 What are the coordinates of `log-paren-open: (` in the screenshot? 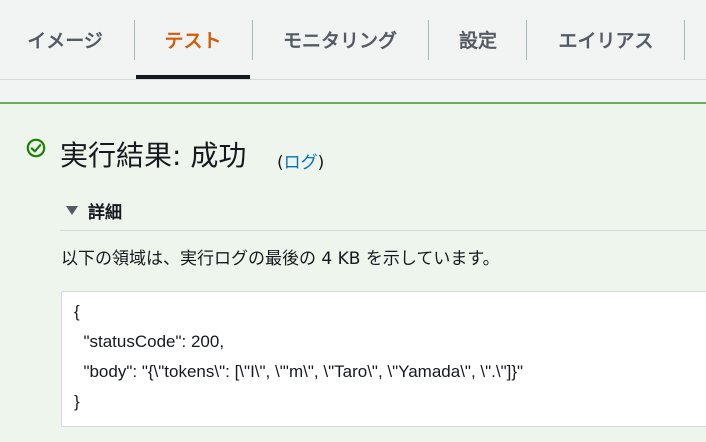 It's located at (280, 163).